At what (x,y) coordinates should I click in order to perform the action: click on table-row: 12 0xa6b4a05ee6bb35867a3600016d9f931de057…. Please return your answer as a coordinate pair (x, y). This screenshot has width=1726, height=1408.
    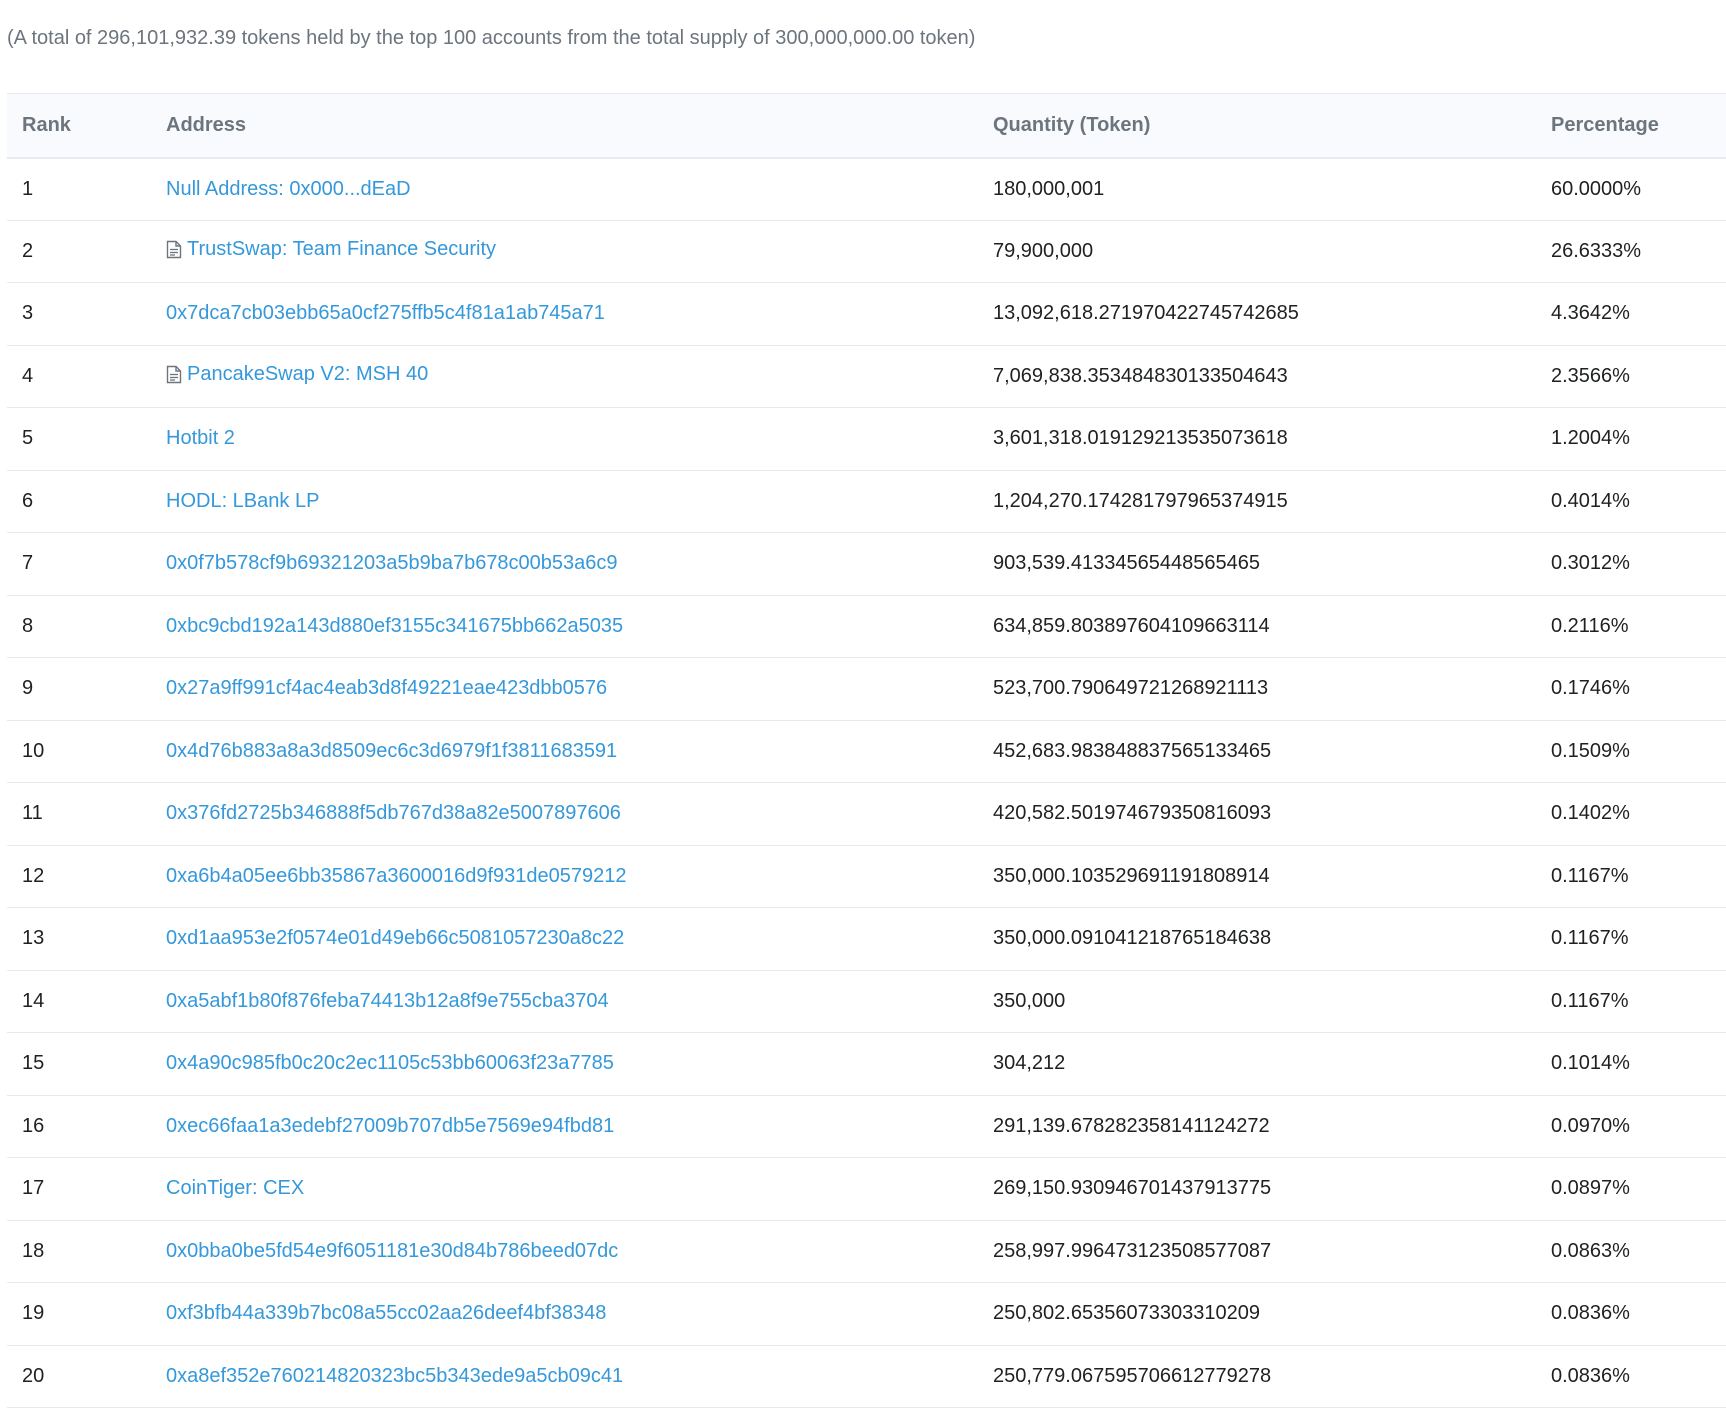
    Looking at the image, I should click on (866, 876).